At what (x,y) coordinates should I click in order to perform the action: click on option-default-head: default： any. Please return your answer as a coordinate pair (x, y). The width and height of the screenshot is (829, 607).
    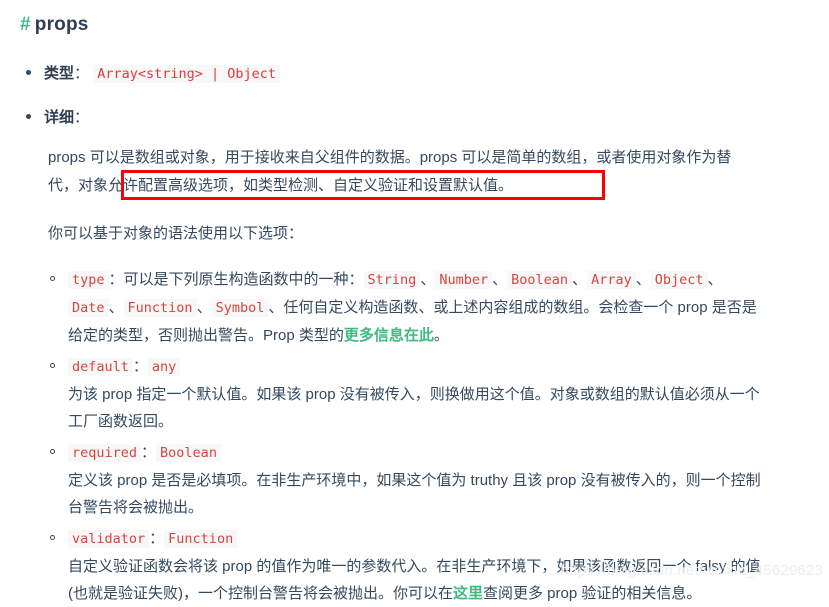
    Looking at the image, I should click on (124, 366).